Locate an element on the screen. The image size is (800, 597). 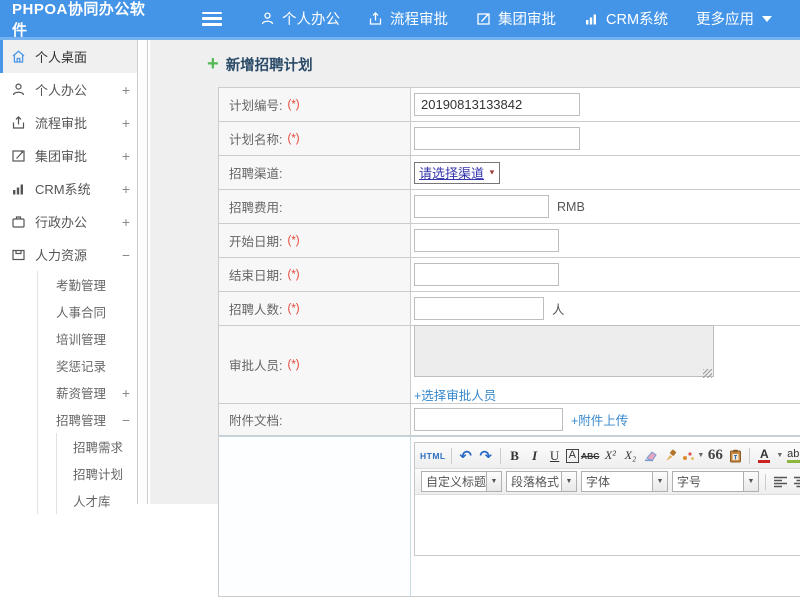
approvers-textarea is located at coordinates (564, 351).